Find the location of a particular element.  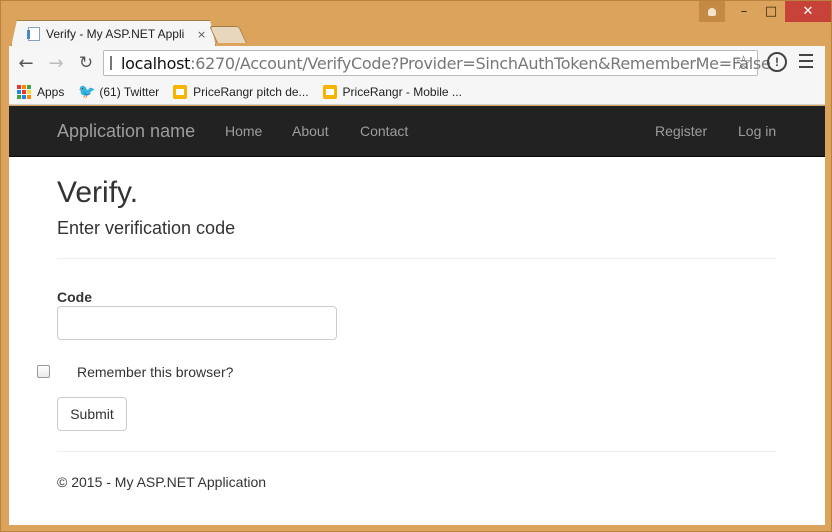

nav-link-contact: Contact is located at coordinates (384, 131).